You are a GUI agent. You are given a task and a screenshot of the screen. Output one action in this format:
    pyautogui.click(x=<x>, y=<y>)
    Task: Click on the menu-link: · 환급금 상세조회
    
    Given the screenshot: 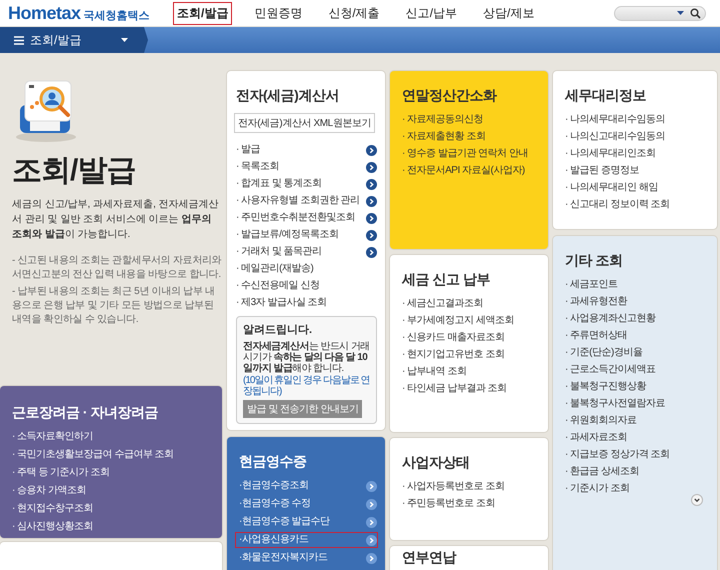 What is the action you would take?
    pyautogui.click(x=635, y=472)
    